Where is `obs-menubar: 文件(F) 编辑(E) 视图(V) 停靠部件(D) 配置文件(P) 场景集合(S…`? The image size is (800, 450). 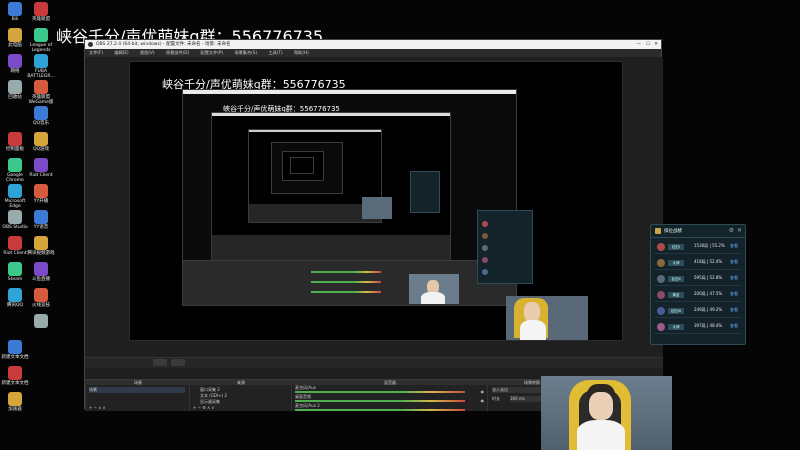 obs-menubar: 文件(F) 编辑(E) 视图(V) 停靠部件(D) 配置文件(P) 场景集合(S… is located at coordinates (373, 53).